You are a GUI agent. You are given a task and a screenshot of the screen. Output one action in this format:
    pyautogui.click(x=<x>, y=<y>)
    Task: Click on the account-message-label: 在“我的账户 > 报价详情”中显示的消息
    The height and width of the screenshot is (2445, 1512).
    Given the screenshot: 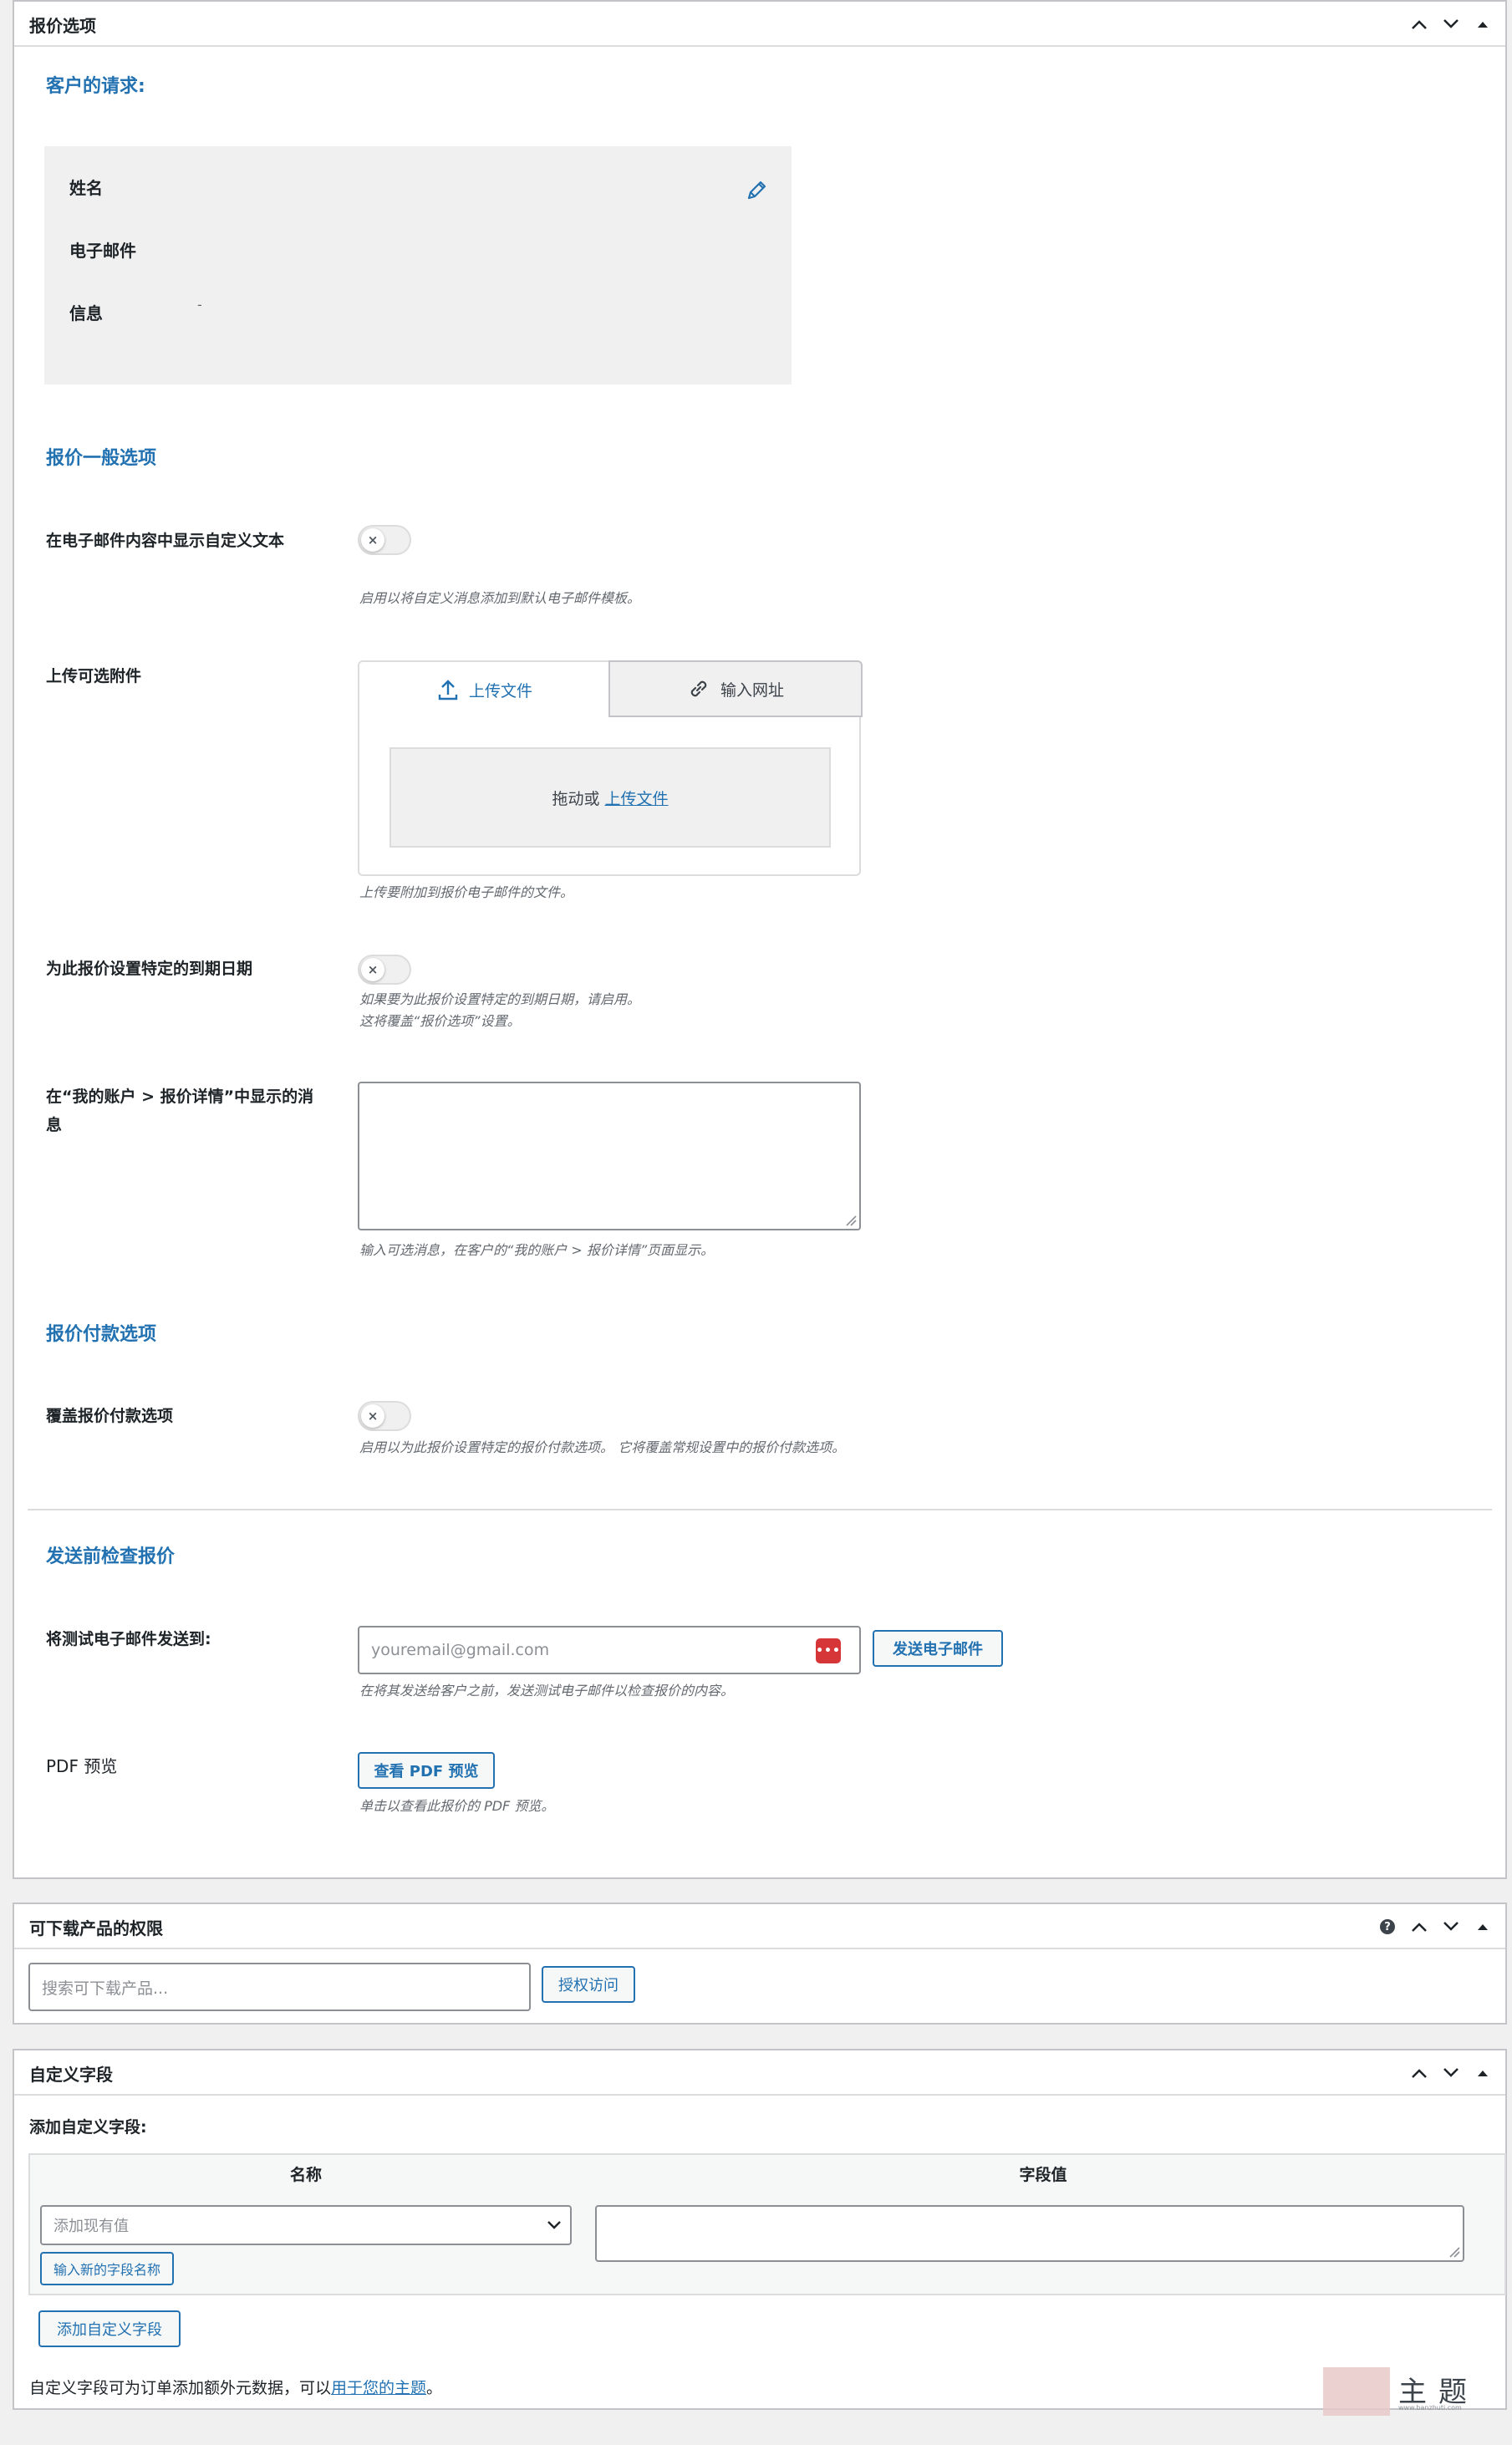 What is the action you would take?
    pyautogui.click(x=180, y=1111)
    